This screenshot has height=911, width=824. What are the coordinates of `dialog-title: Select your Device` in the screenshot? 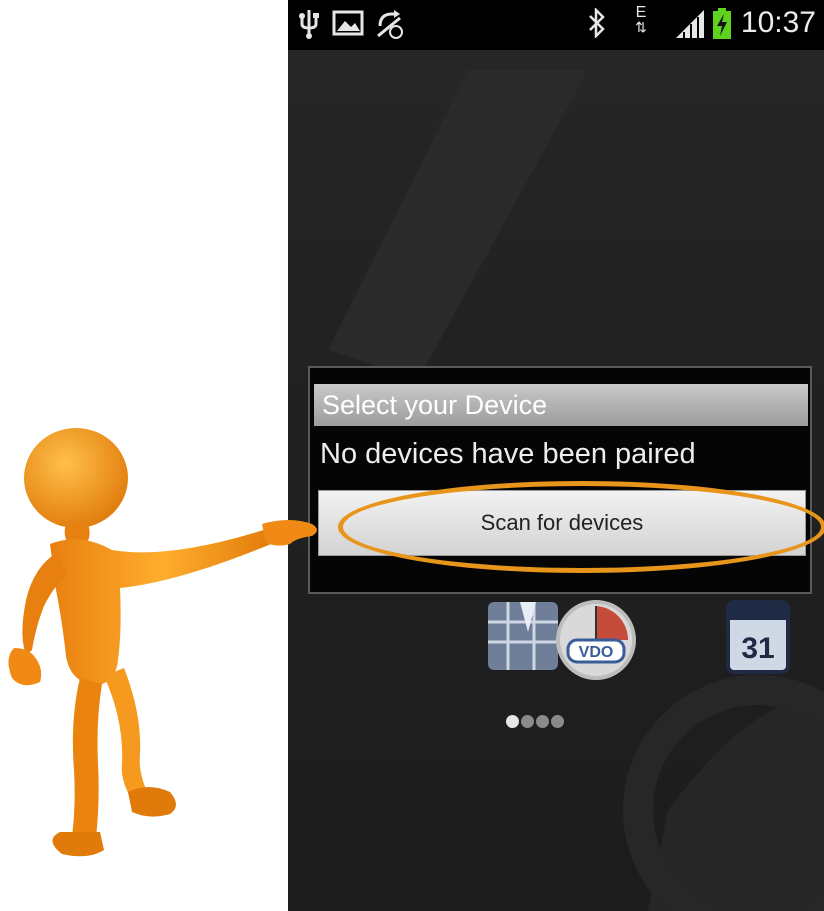 It's located at (561, 405).